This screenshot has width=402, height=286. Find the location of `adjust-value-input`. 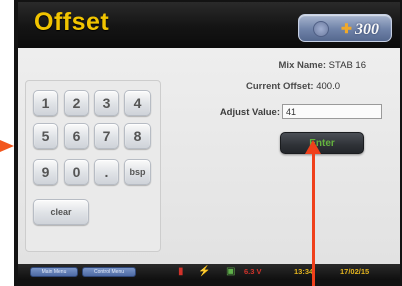

adjust-value-input is located at coordinates (332, 111).